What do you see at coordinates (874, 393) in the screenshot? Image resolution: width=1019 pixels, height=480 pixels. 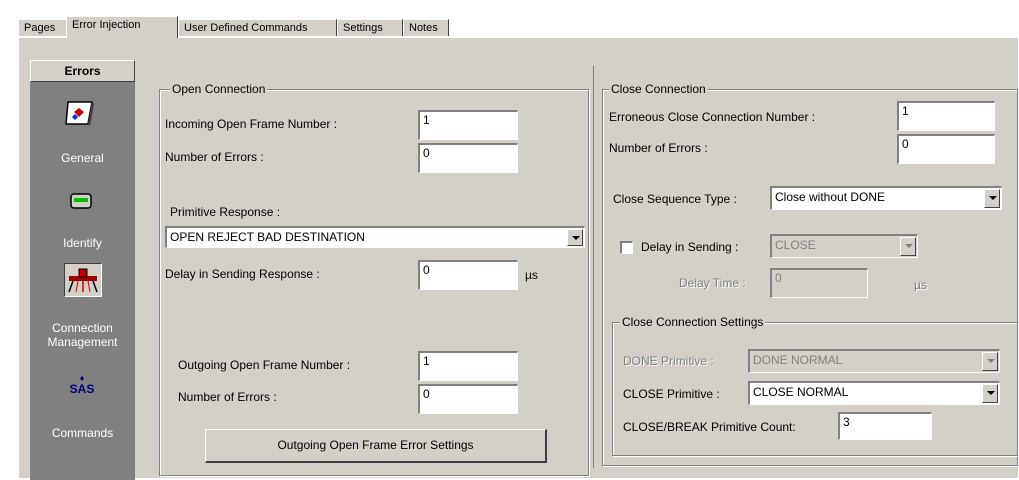 I see `close-primitive-select: CLOSE NORMAL` at bounding box center [874, 393].